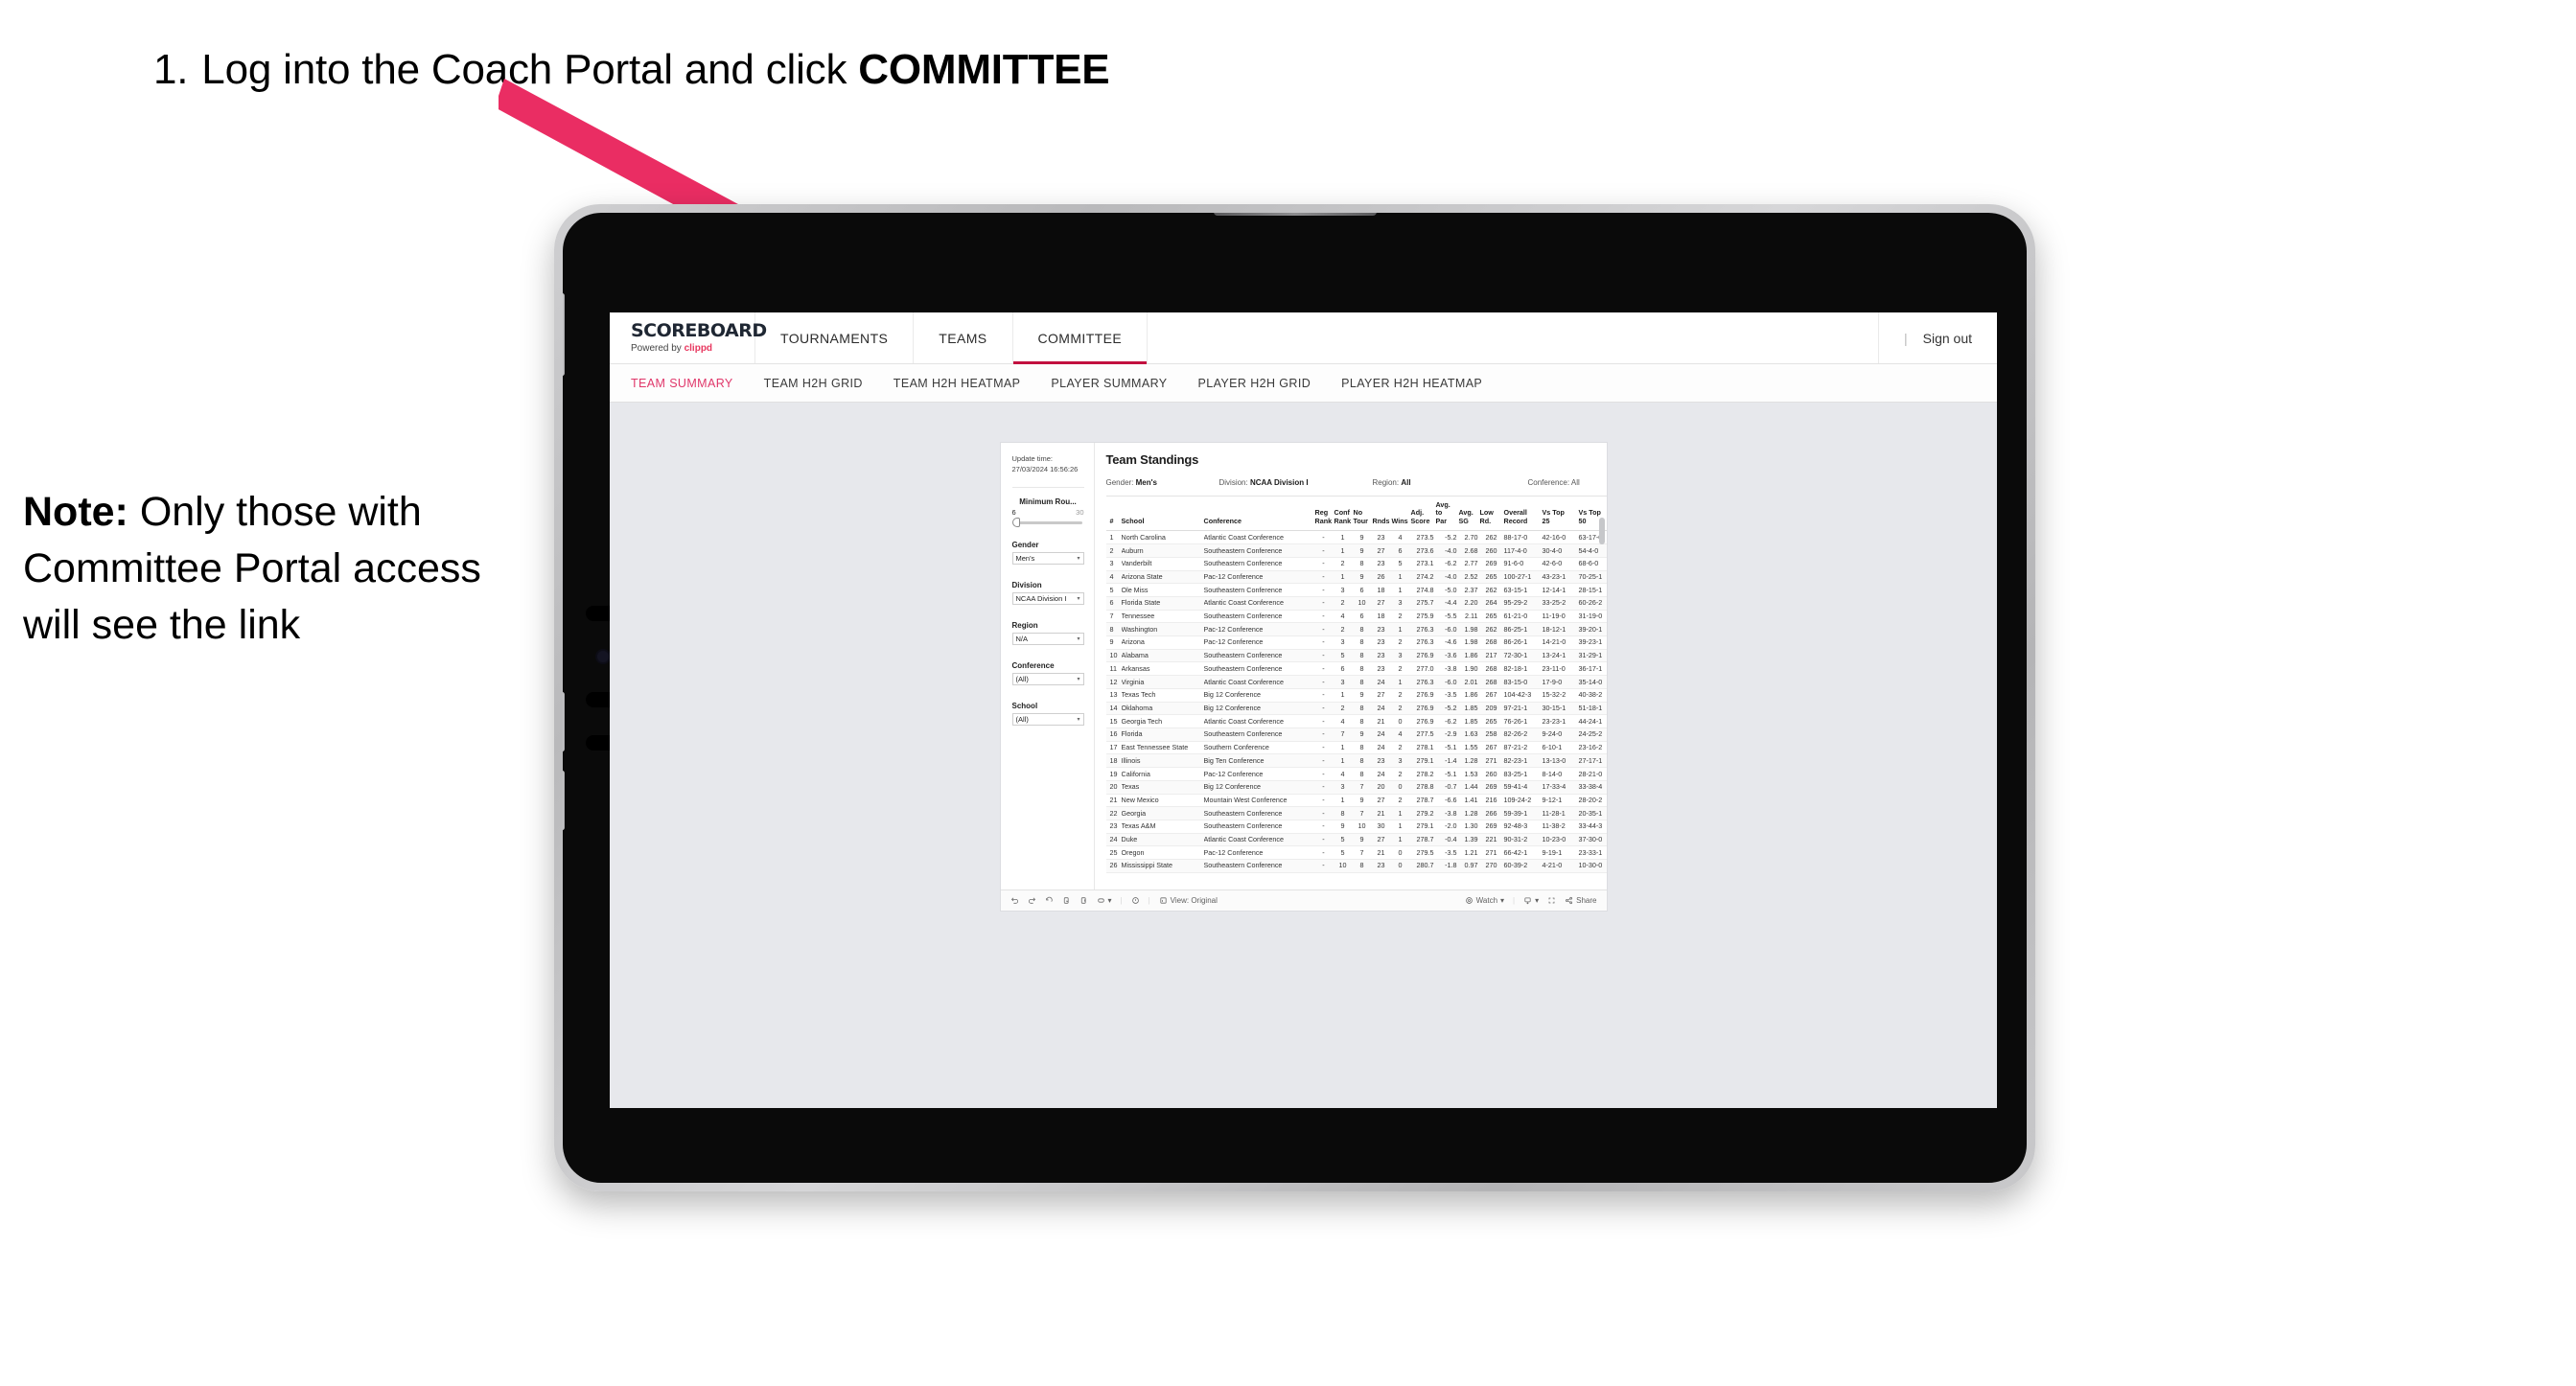 The width and height of the screenshot is (2576, 1386). Describe the element at coordinates (1081, 338) in the screenshot. I see `nav-item-committee: COMMITTEE` at that location.